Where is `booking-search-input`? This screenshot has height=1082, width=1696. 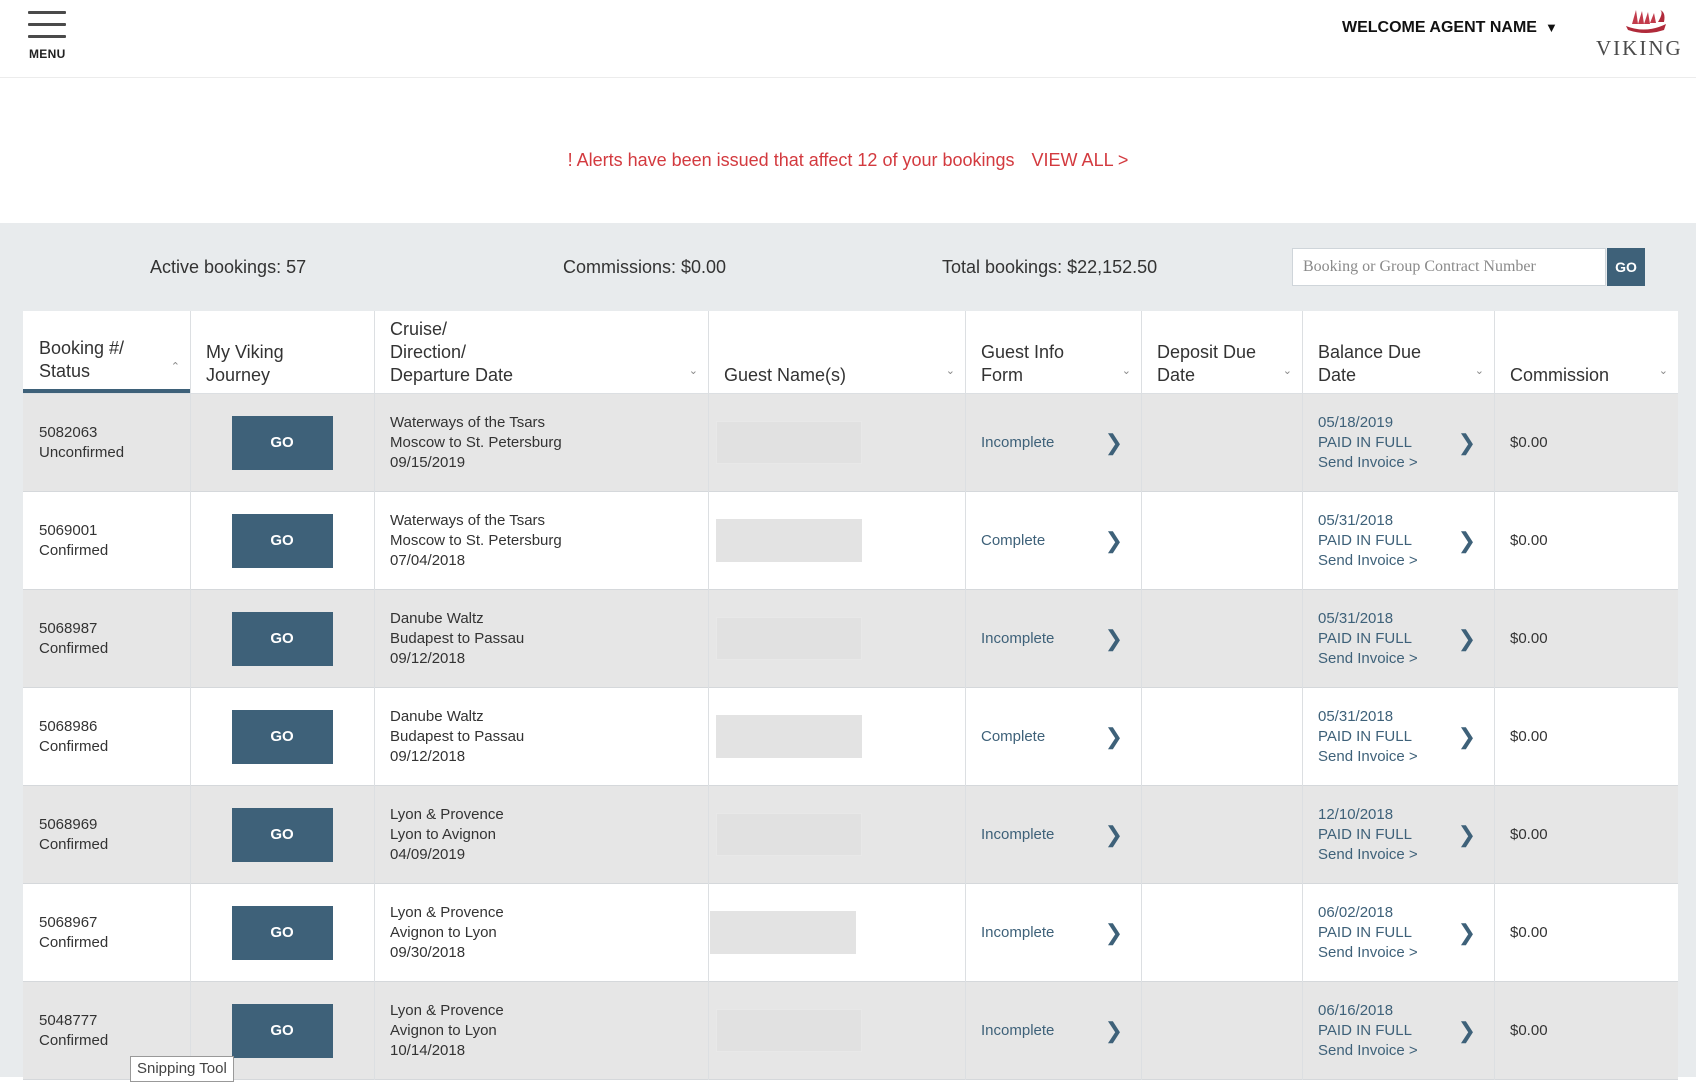
booking-search-input is located at coordinates (1449, 267).